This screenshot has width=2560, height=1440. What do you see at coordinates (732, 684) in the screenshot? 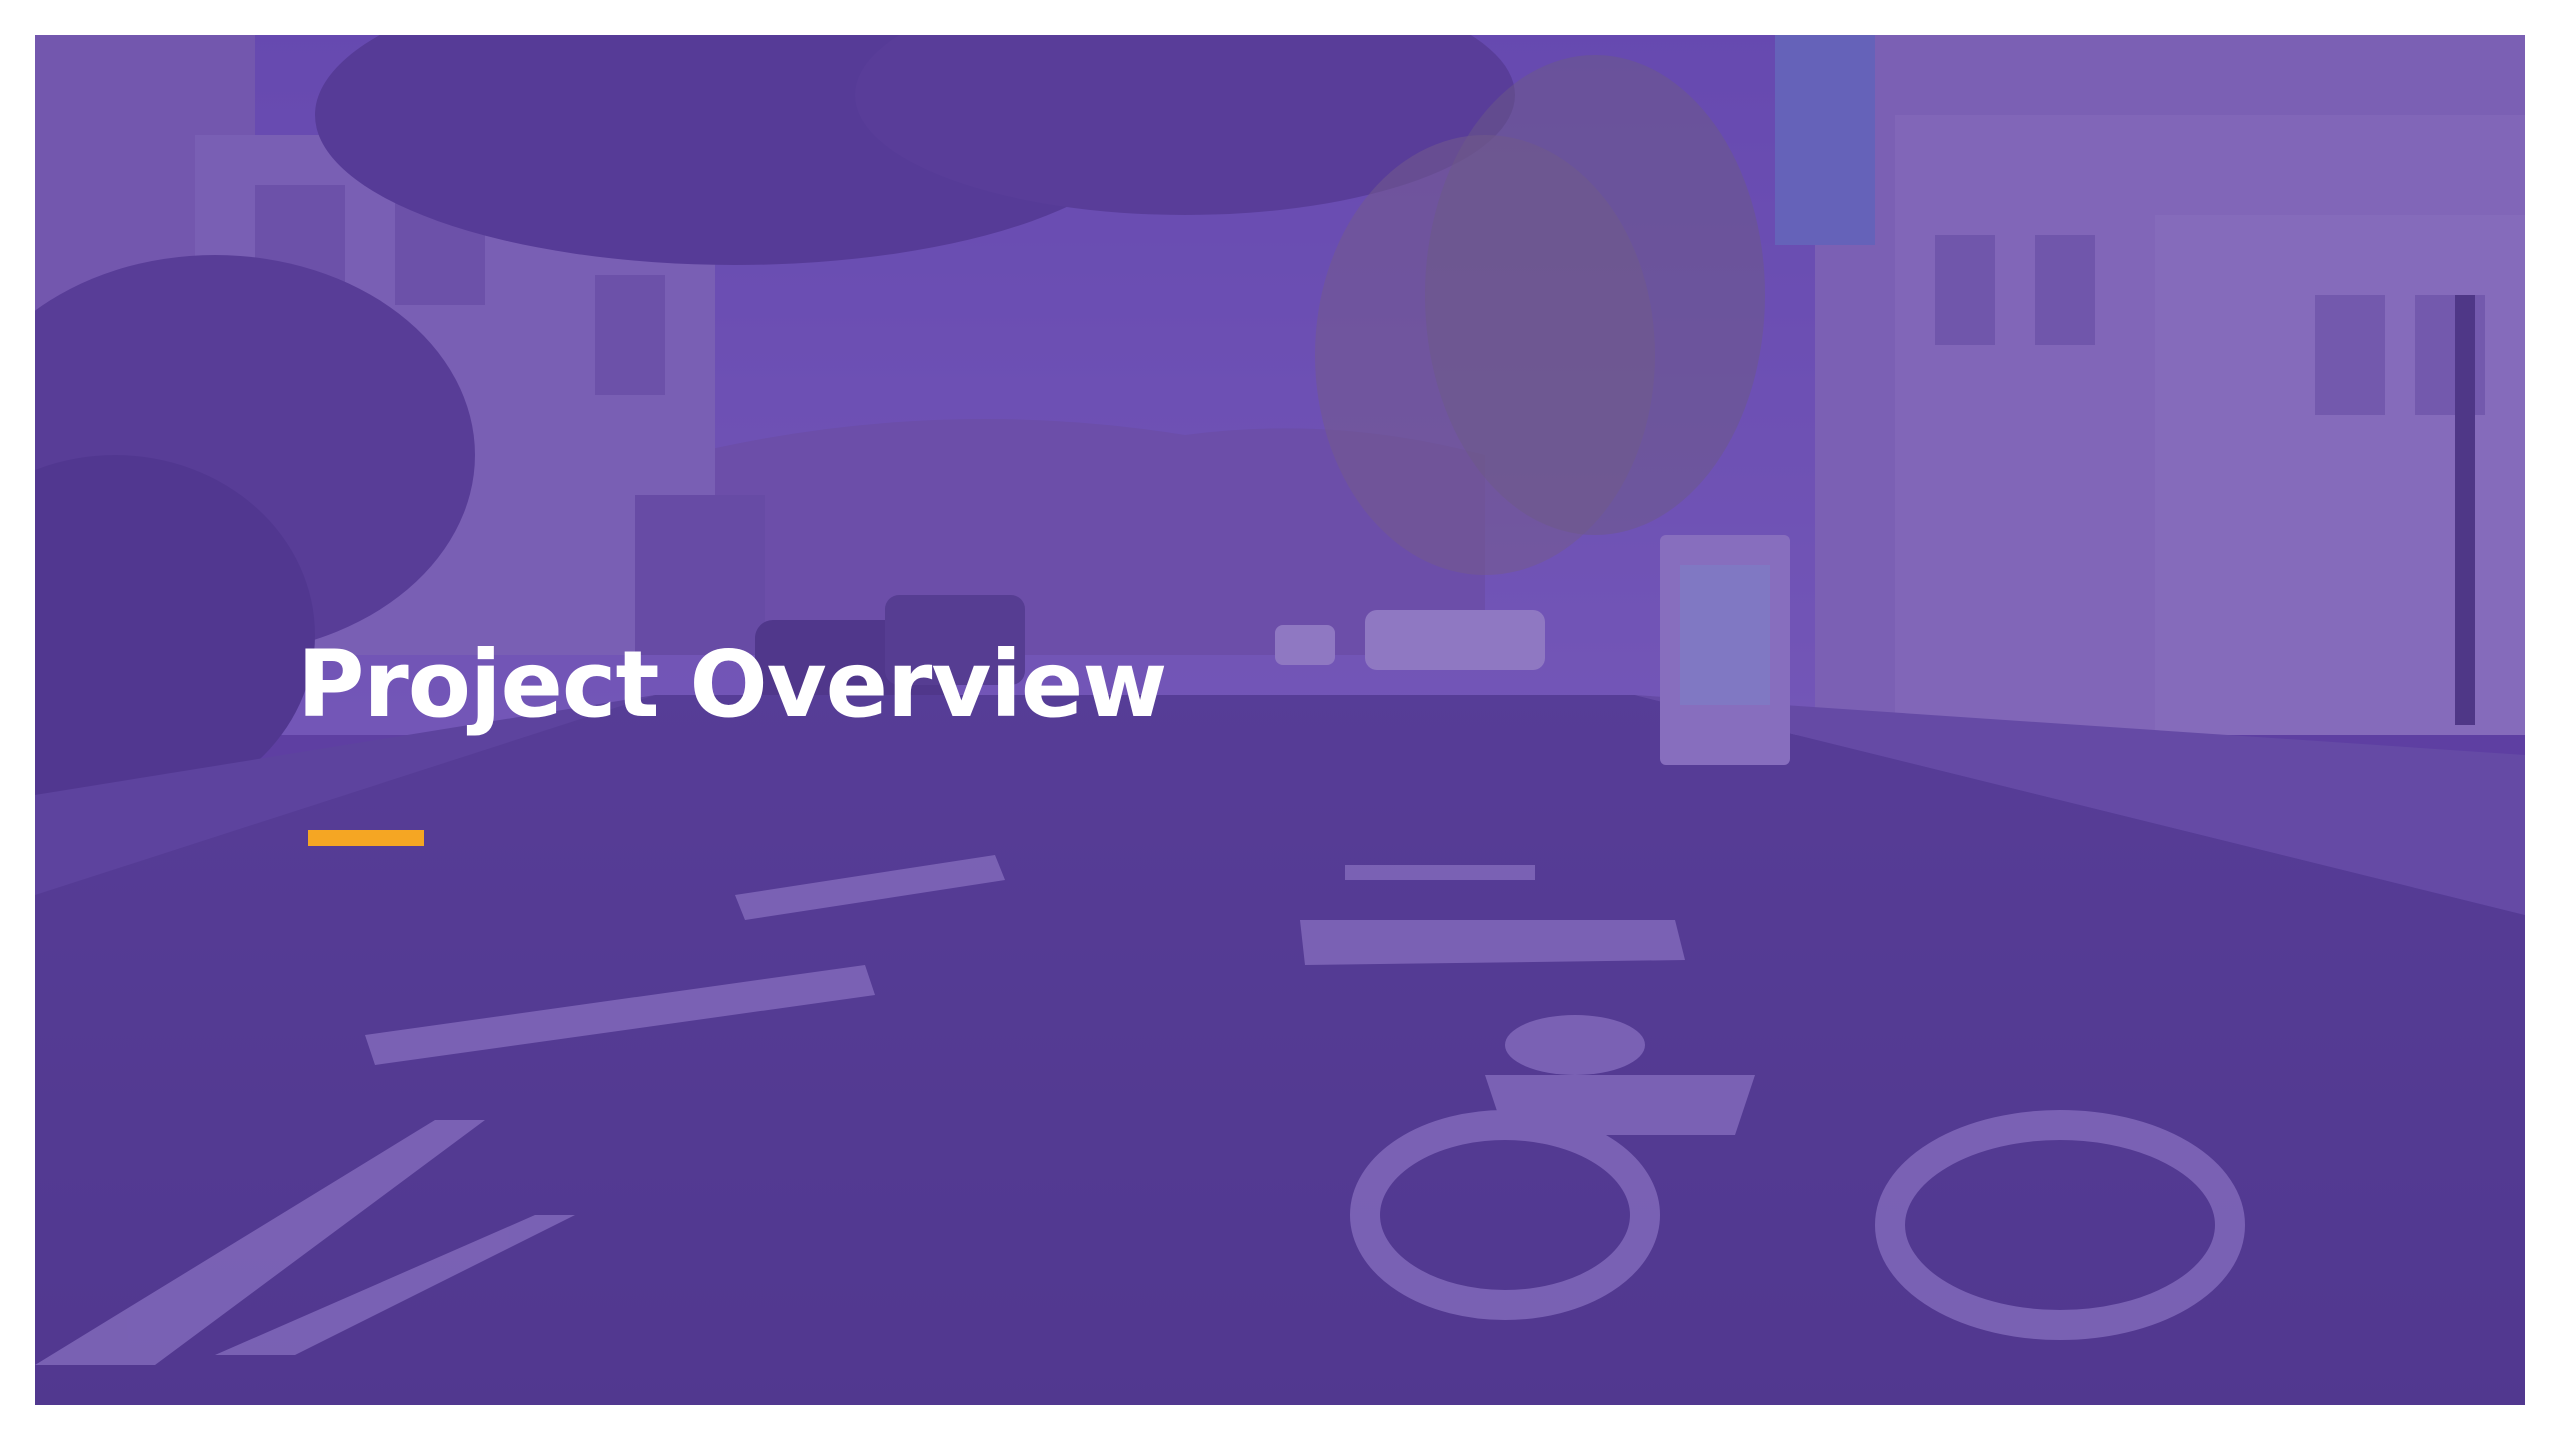
I see `slide-title: Project Overview` at bounding box center [732, 684].